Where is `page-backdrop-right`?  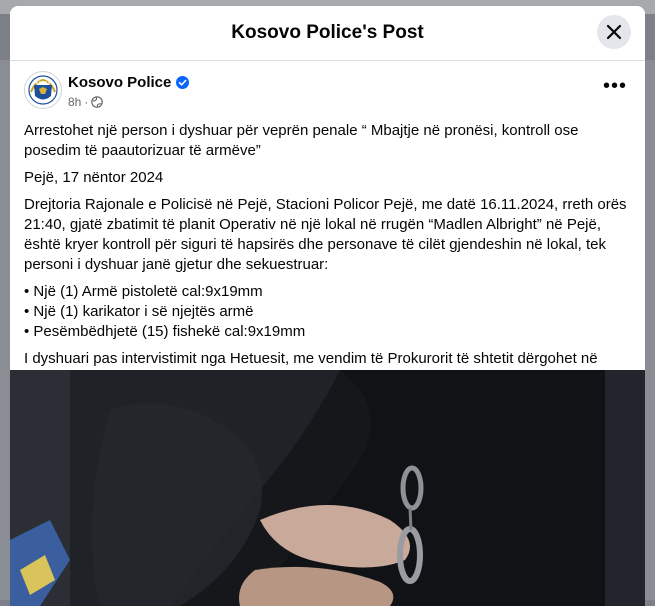
page-backdrop-right is located at coordinates (650, 330).